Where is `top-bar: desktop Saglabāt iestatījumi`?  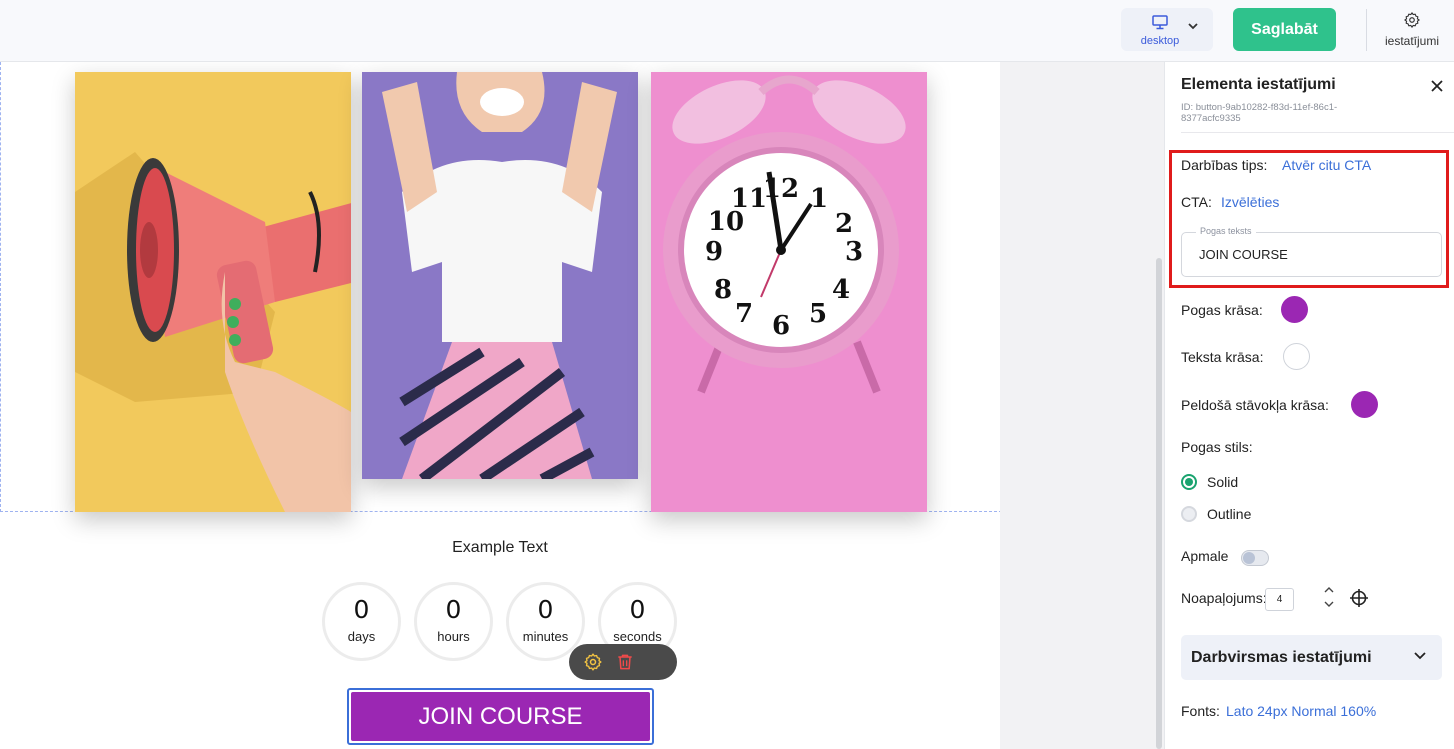 top-bar: desktop Saglabāt iestatījumi is located at coordinates (727, 31).